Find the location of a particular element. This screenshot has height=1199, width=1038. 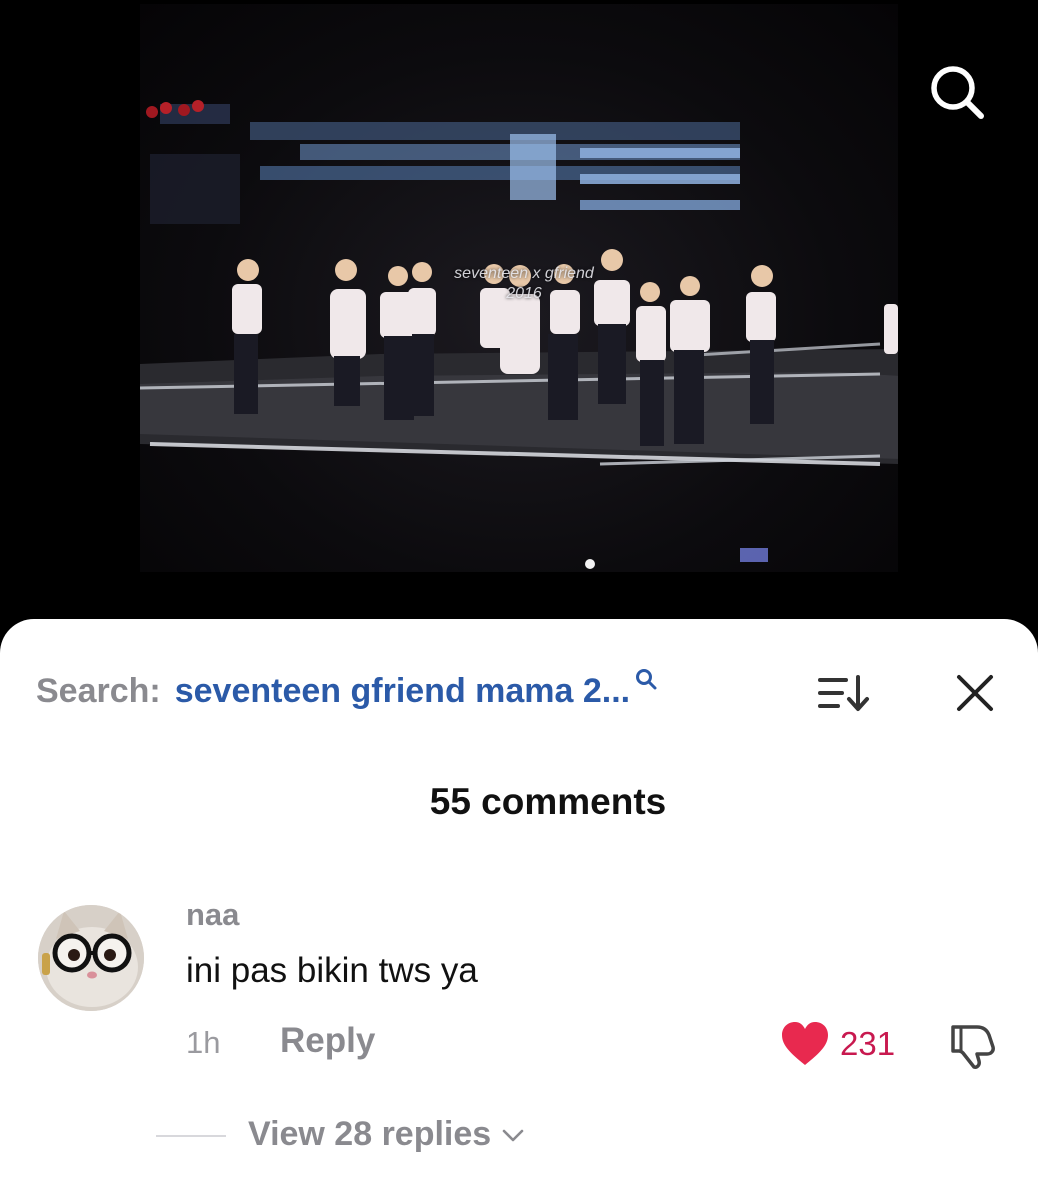

replies-divider is located at coordinates (191, 1136).